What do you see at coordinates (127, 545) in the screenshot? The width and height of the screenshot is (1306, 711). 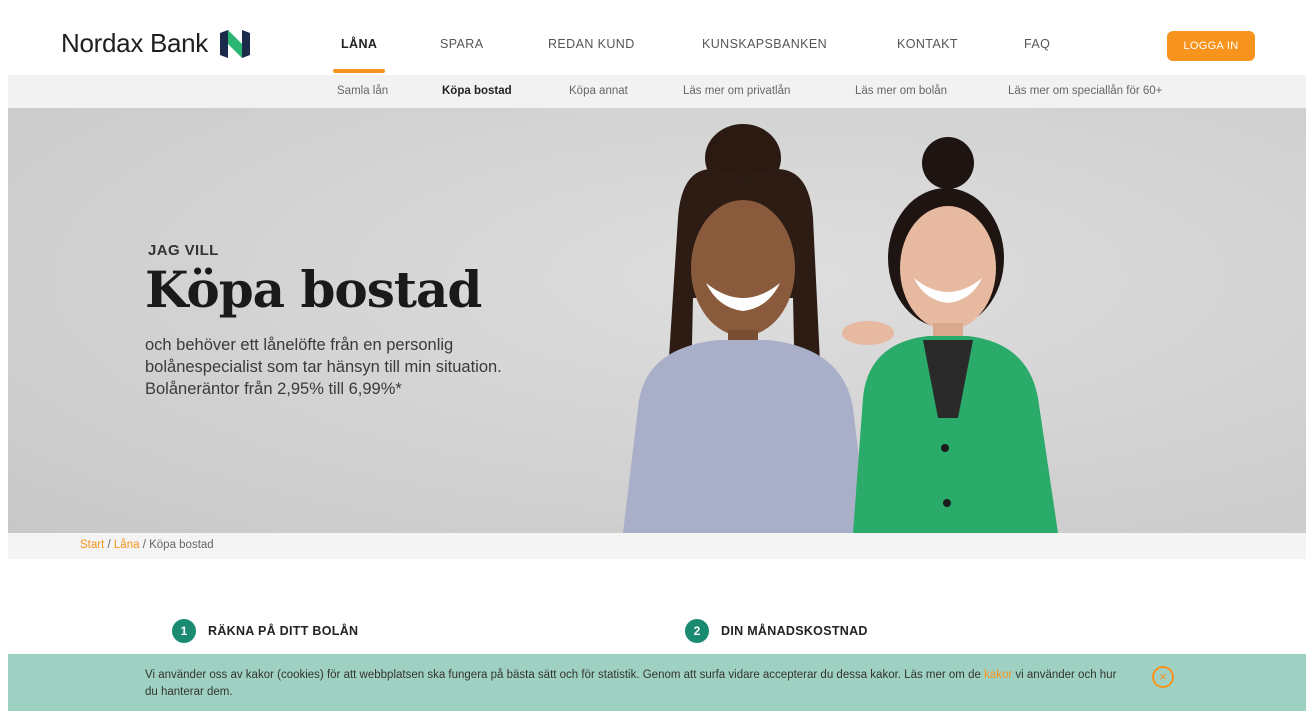 I see `breadcrumb-link-lana: Låna` at bounding box center [127, 545].